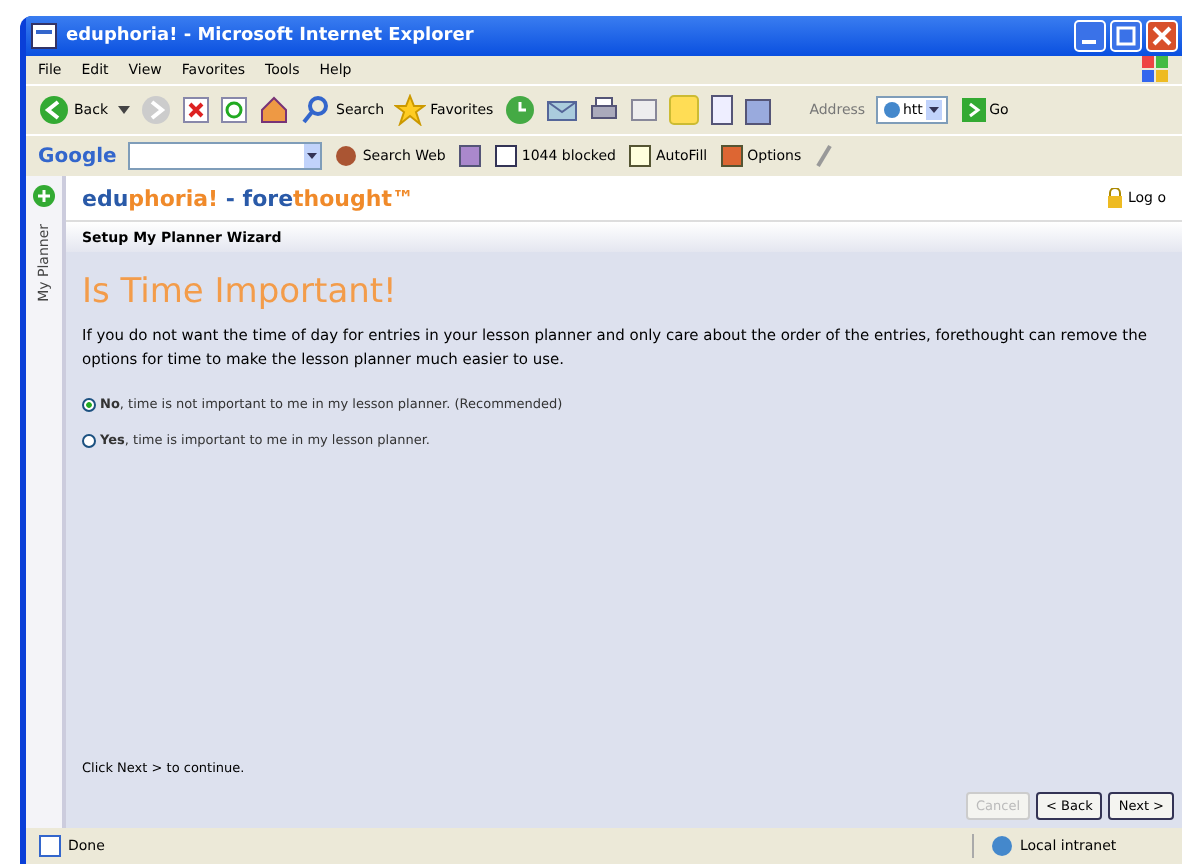 The height and width of the screenshot is (864, 1182). What do you see at coordinates (258, 198) in the screenshot?
I see `logo-part: - fore` at bounding box center [258, 198].